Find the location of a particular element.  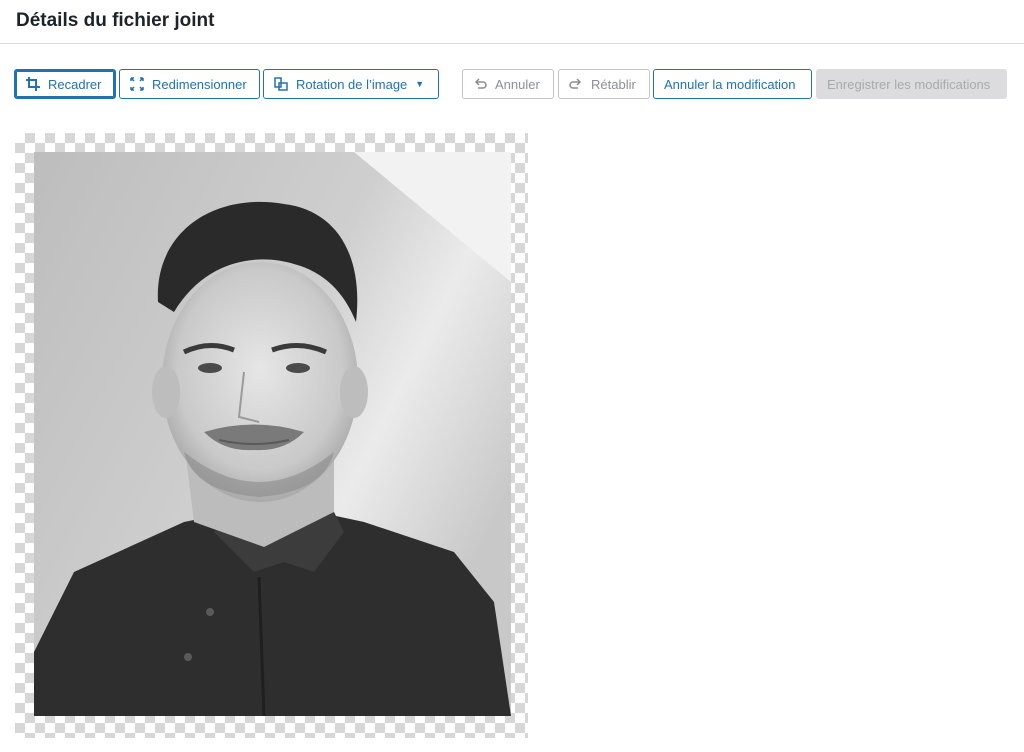

rotate-button-label: Rotation de l’image is located at coordinates (352, 84).